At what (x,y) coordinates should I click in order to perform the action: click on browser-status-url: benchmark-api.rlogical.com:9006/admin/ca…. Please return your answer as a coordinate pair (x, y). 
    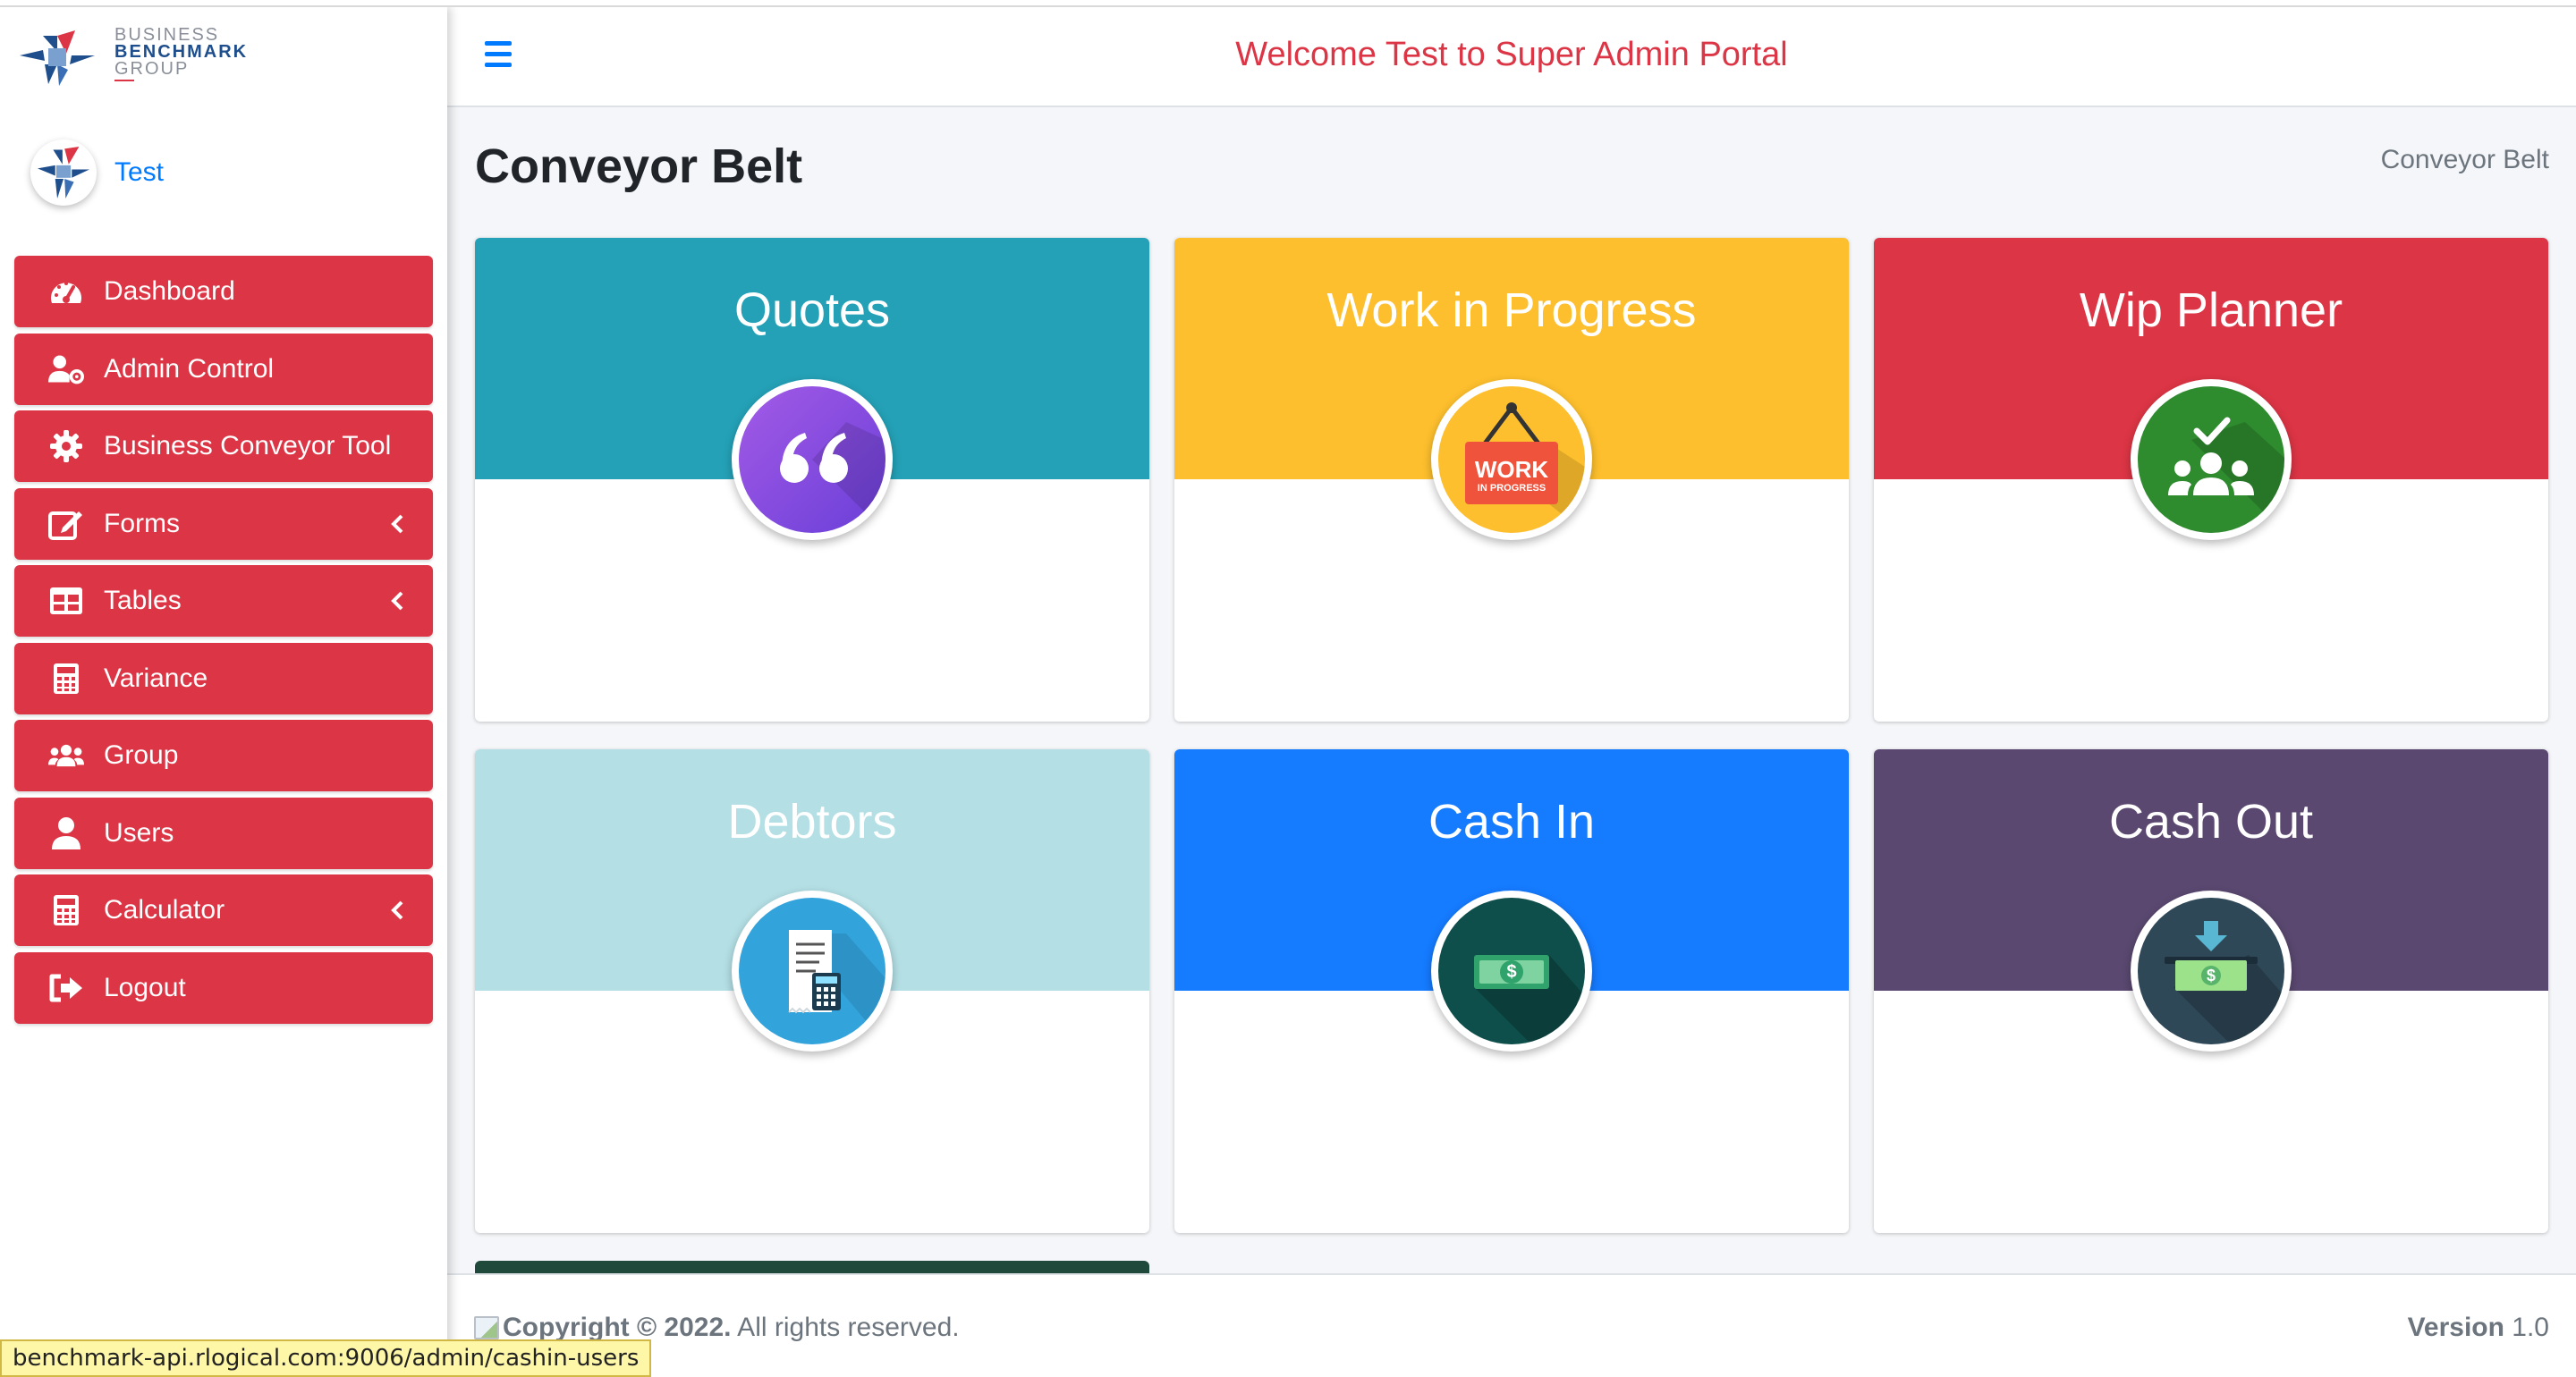
    Looking at the image, I should click on (326, 1358).